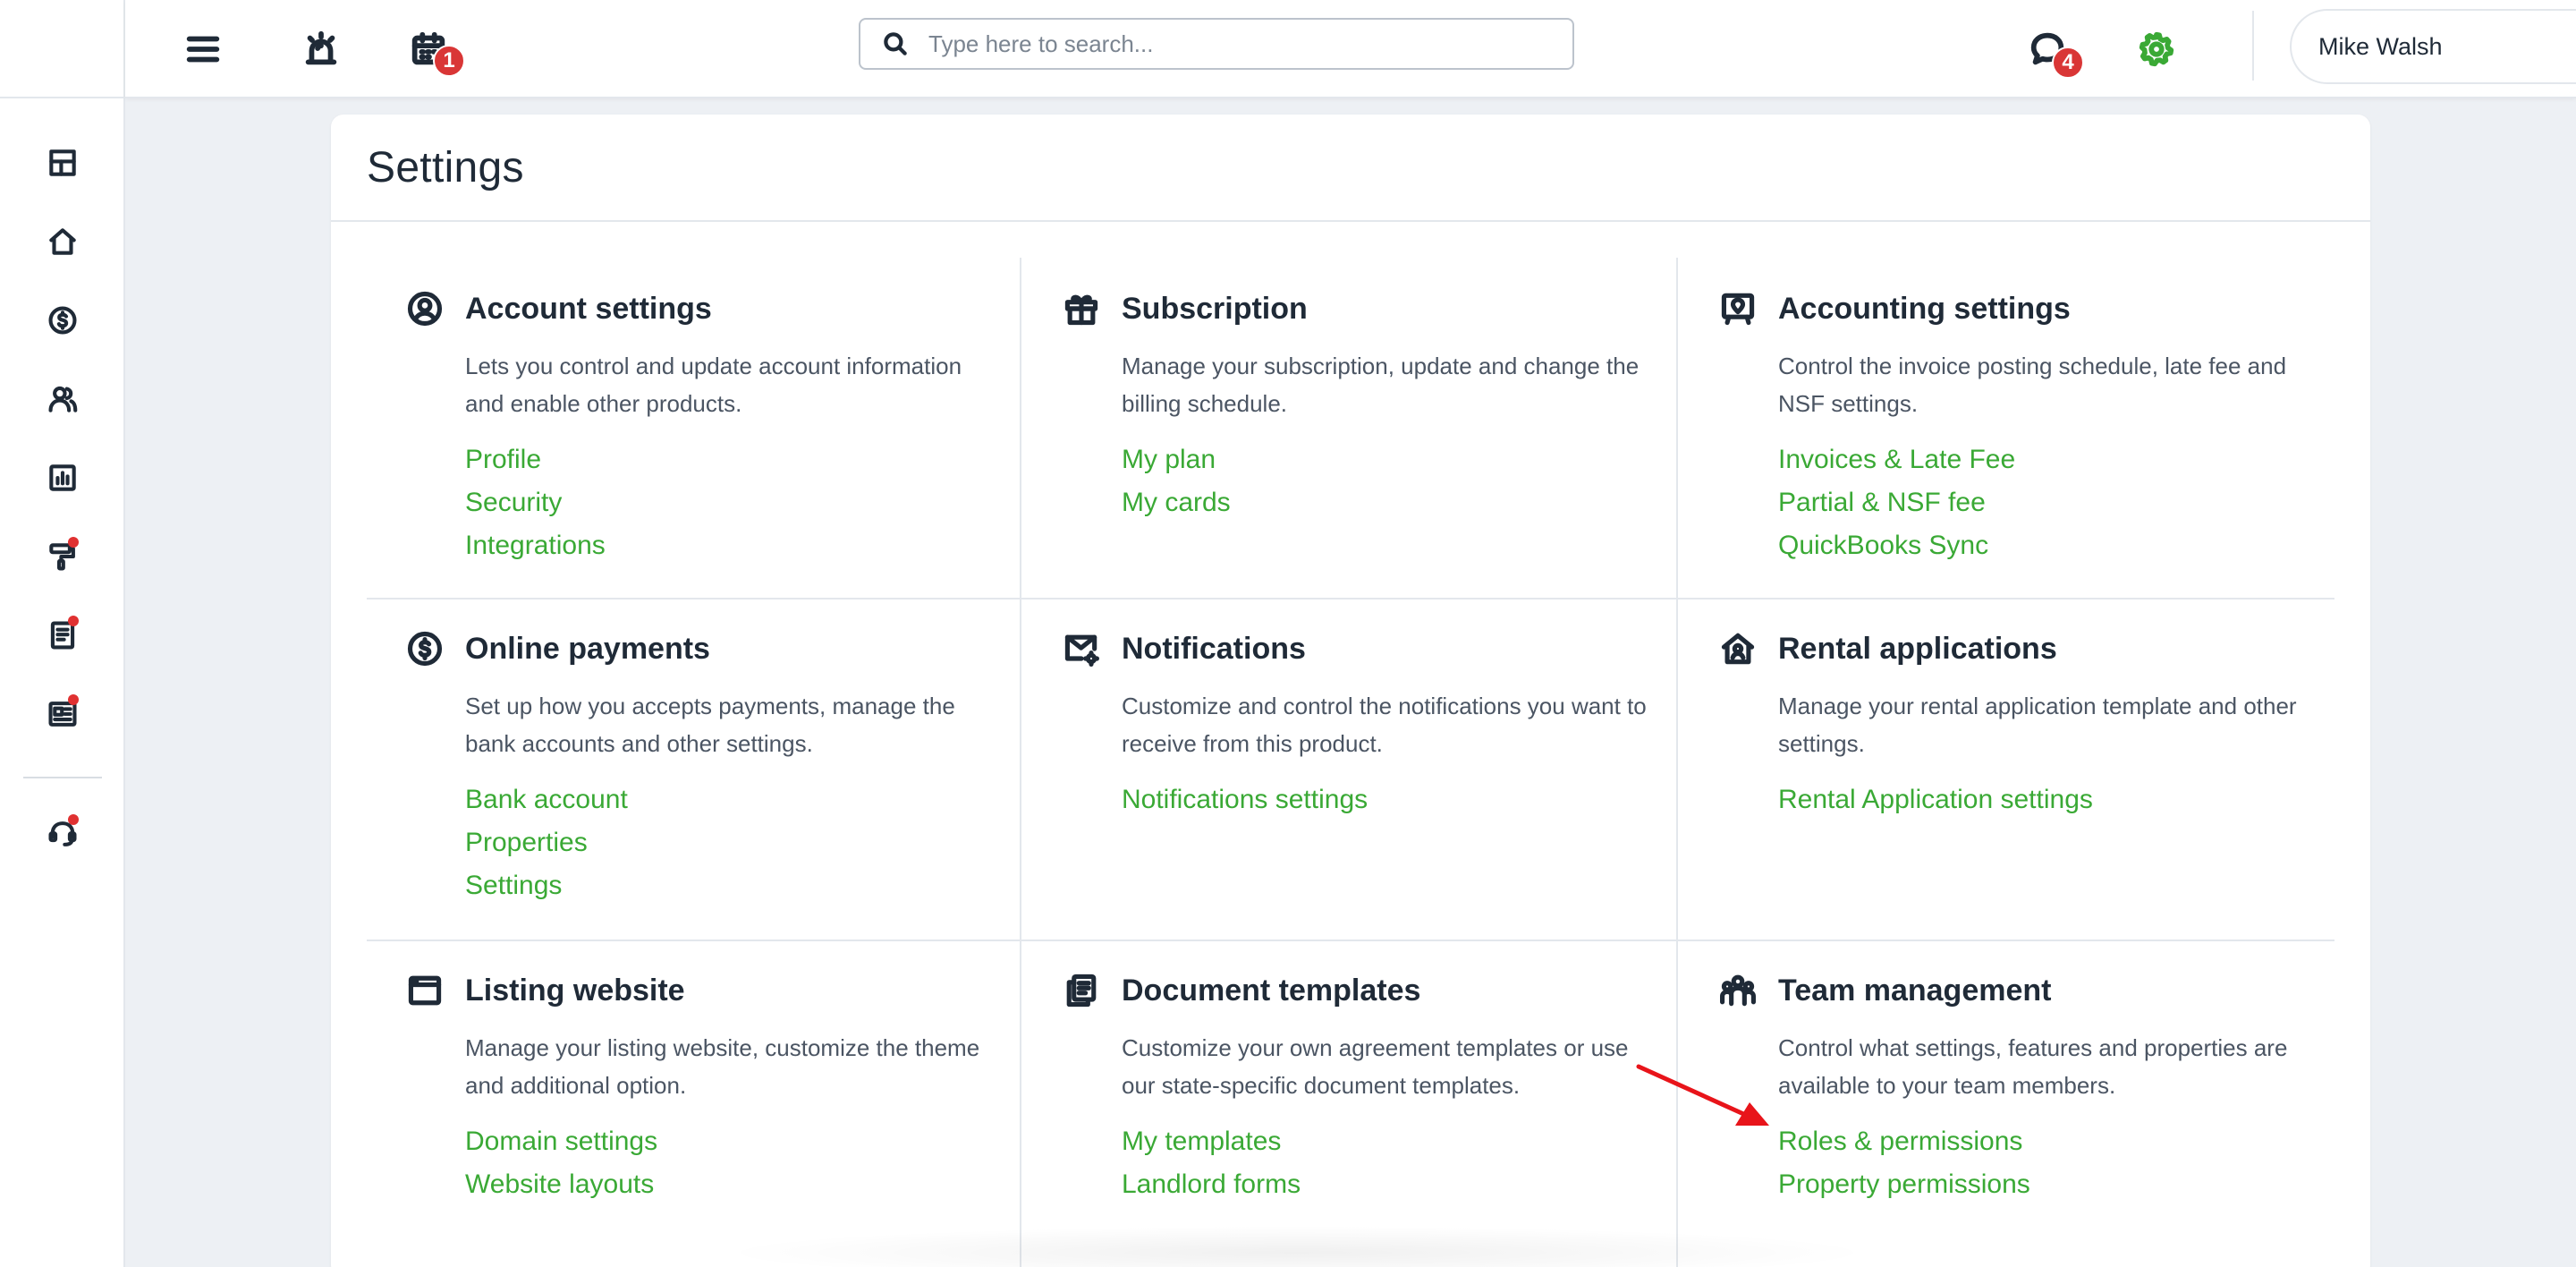  Describe the element at coordinates (1738, 649) in the screenshot. I see `house-user-icon` at that location.